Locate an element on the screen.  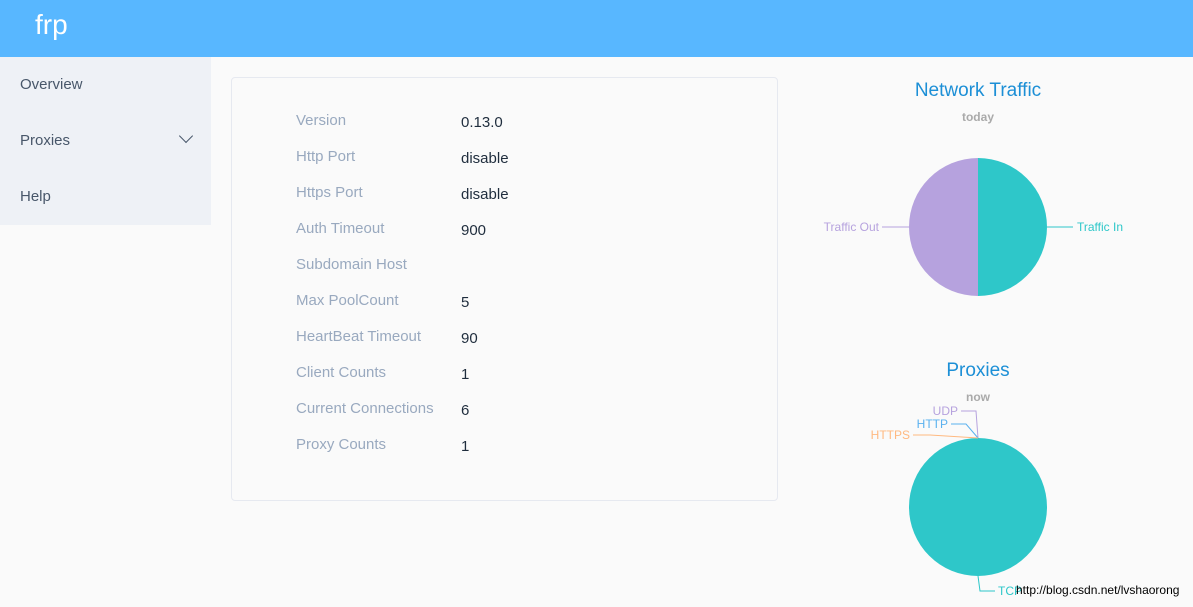
slice-label: UDP is located at coordinates (945, 411).